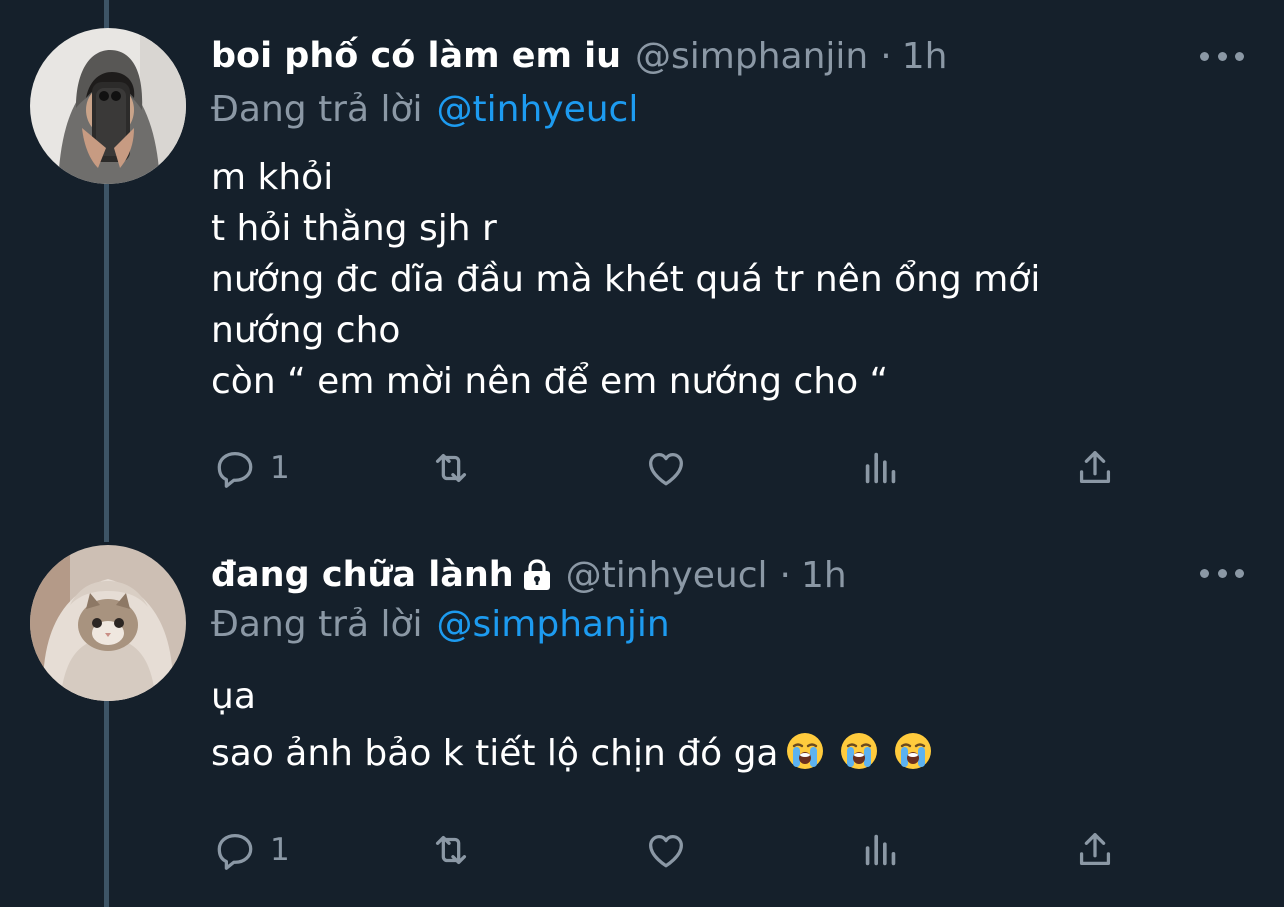  I want to click on tweet-header: đang chữa lành @tinhyeucl · 1h, so click(529, 575).